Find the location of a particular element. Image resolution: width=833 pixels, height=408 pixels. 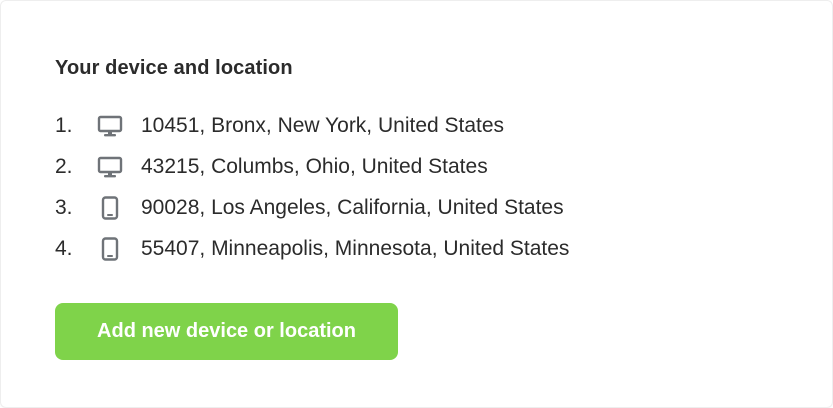

list-item-location: 43215, Columbs, Ohio, United States is located at coordinates (314, 166).